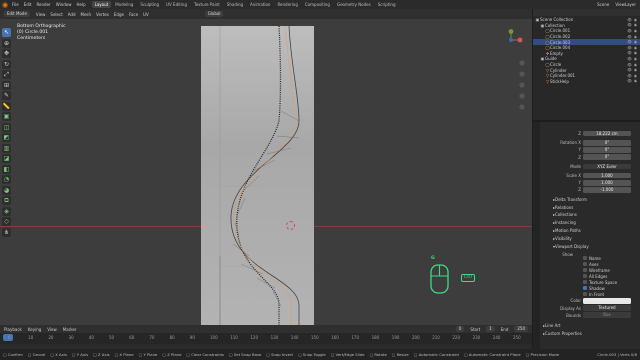  What do you see at coordinates (607, 142) in the screenshot?
I see `rotation-x-field: 0°` at bounding box center [607, 142].